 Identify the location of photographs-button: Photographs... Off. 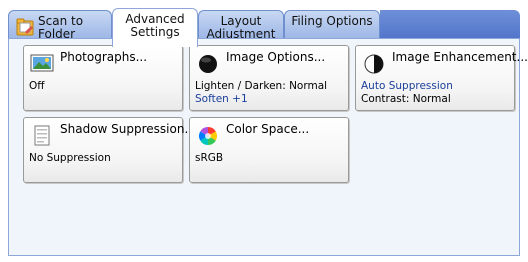
(103, 78).